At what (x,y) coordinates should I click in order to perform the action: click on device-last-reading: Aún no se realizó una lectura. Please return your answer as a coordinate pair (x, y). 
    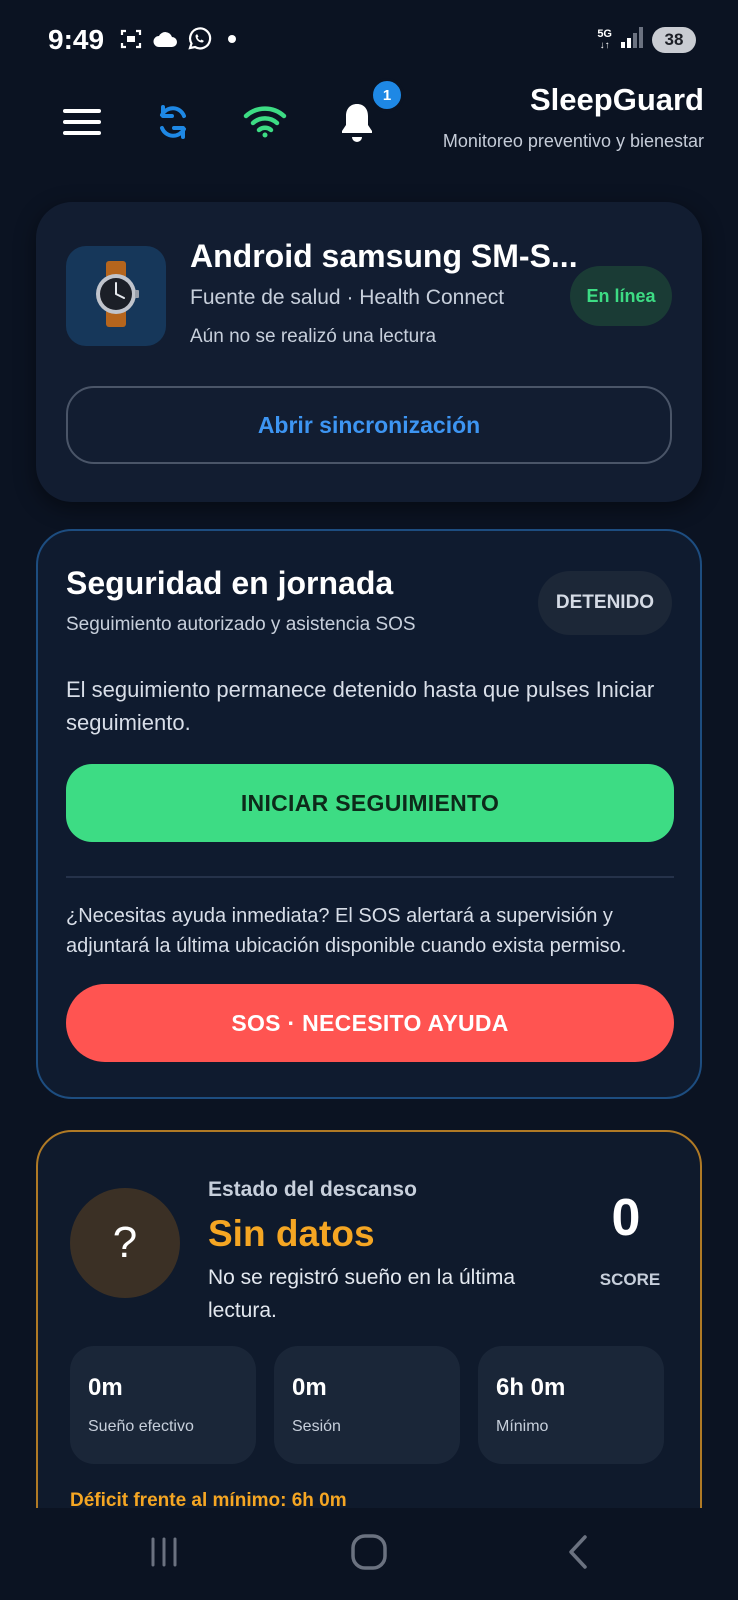
    Looking at the image, I should click on (313, 336).